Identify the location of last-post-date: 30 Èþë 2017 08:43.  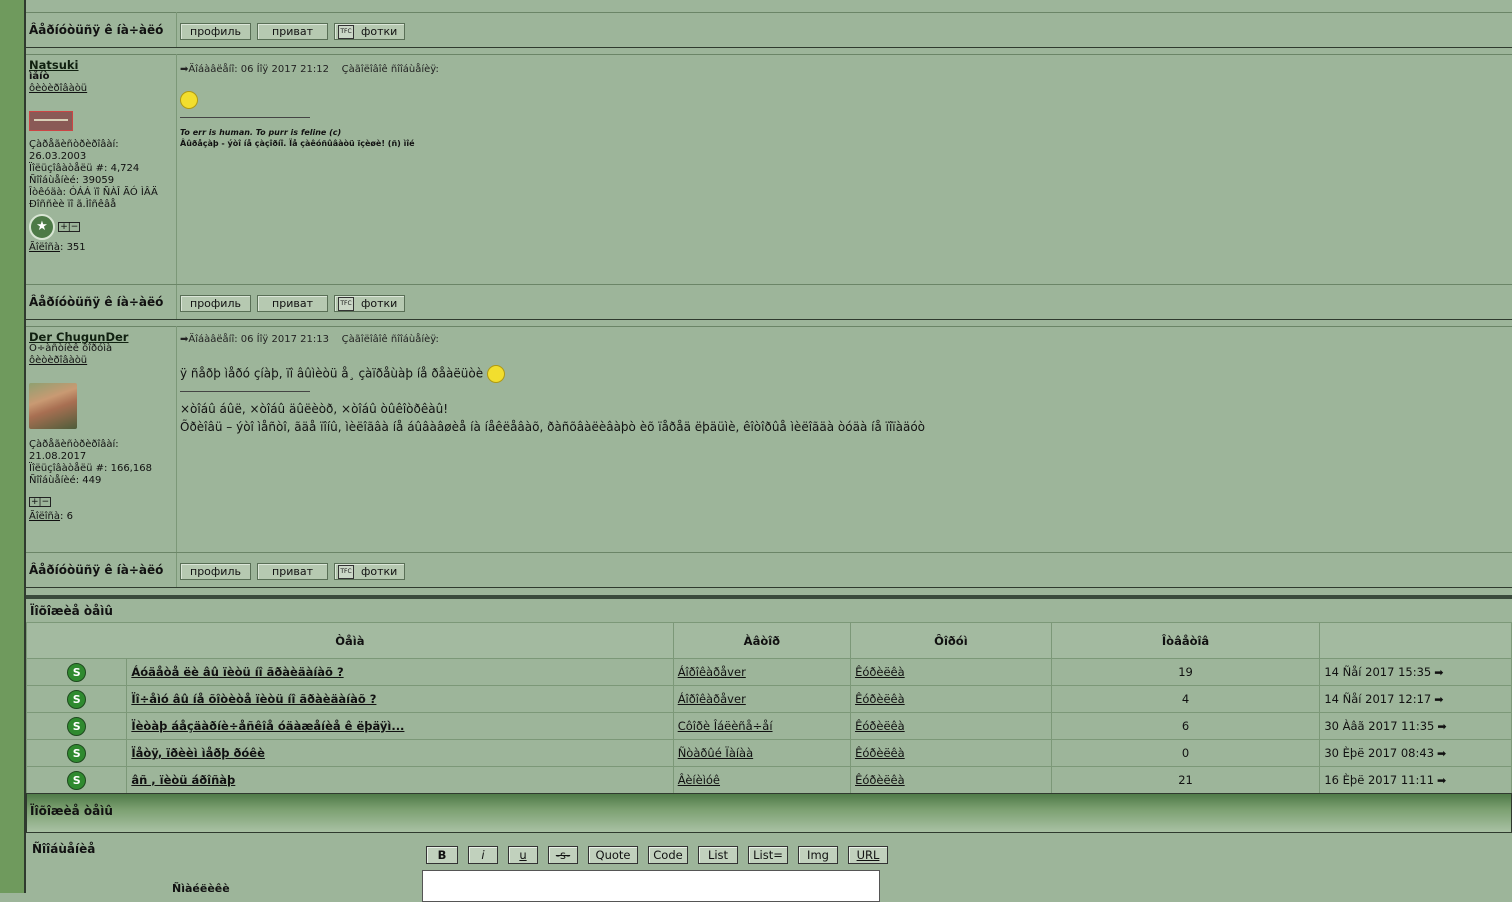
(1379, 753).